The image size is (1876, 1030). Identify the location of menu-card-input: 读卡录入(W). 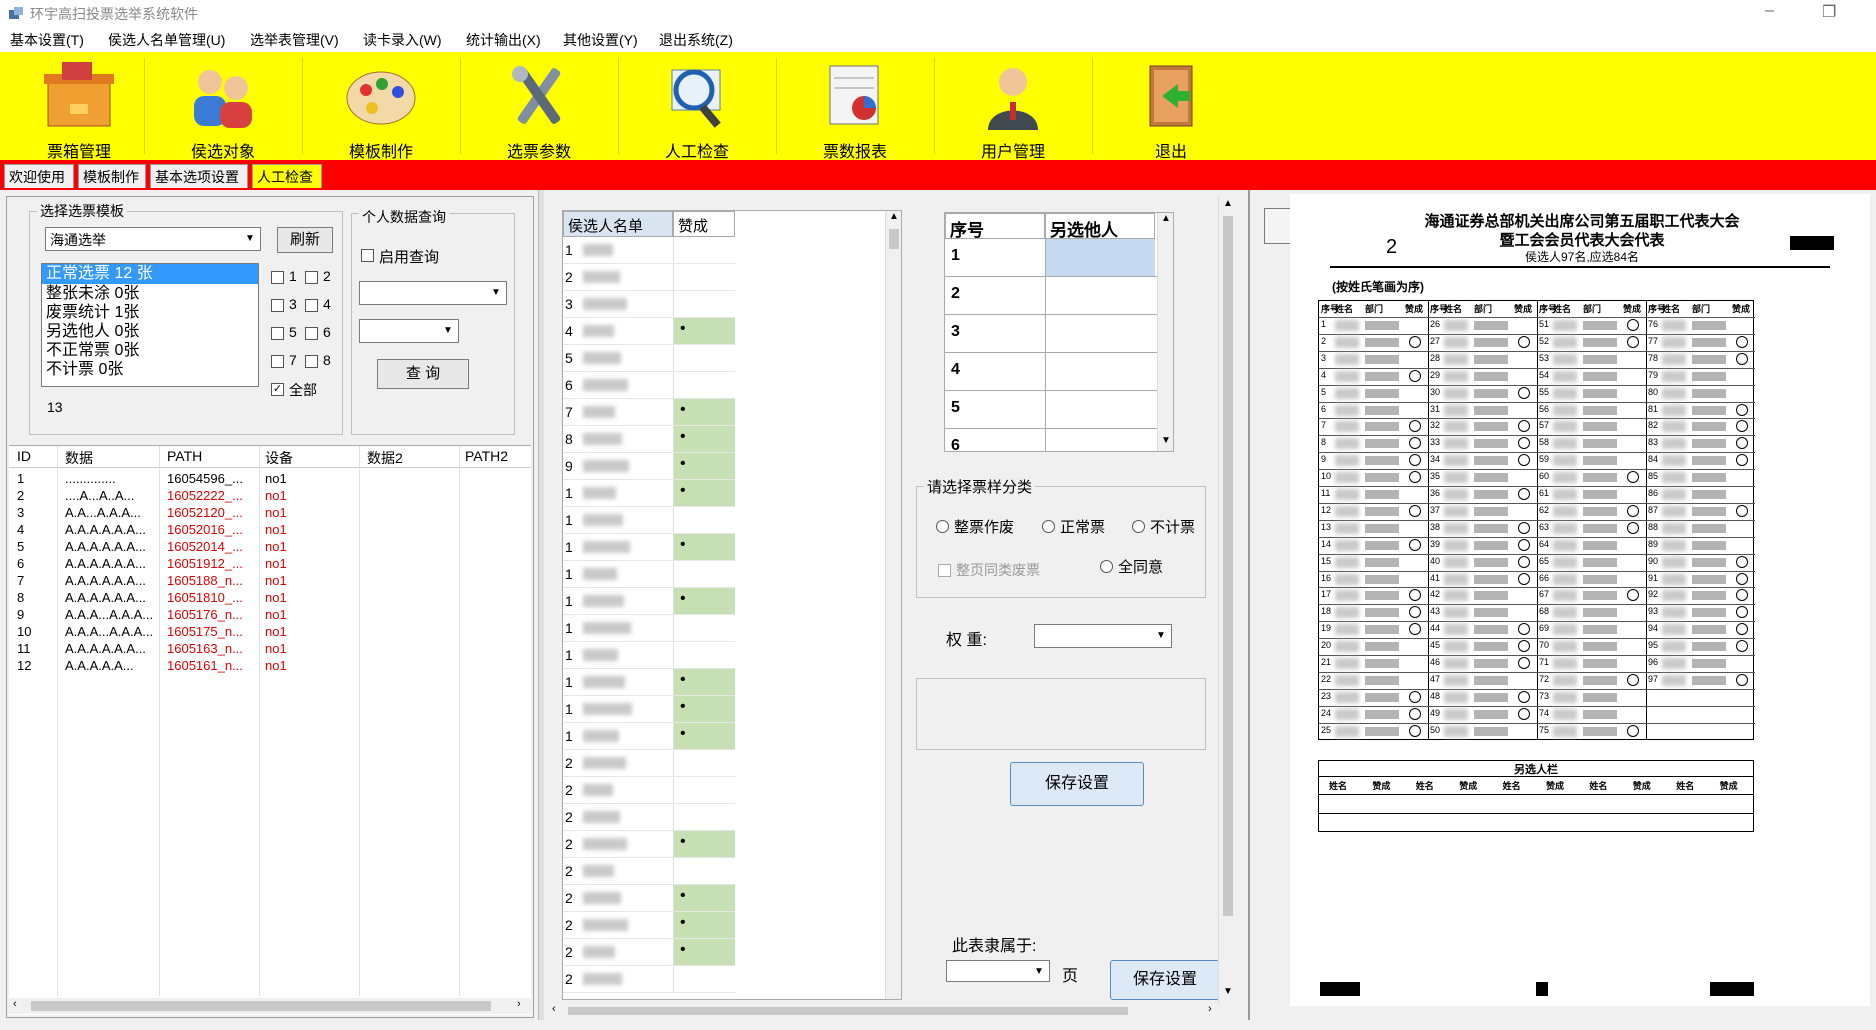
(402, 40).